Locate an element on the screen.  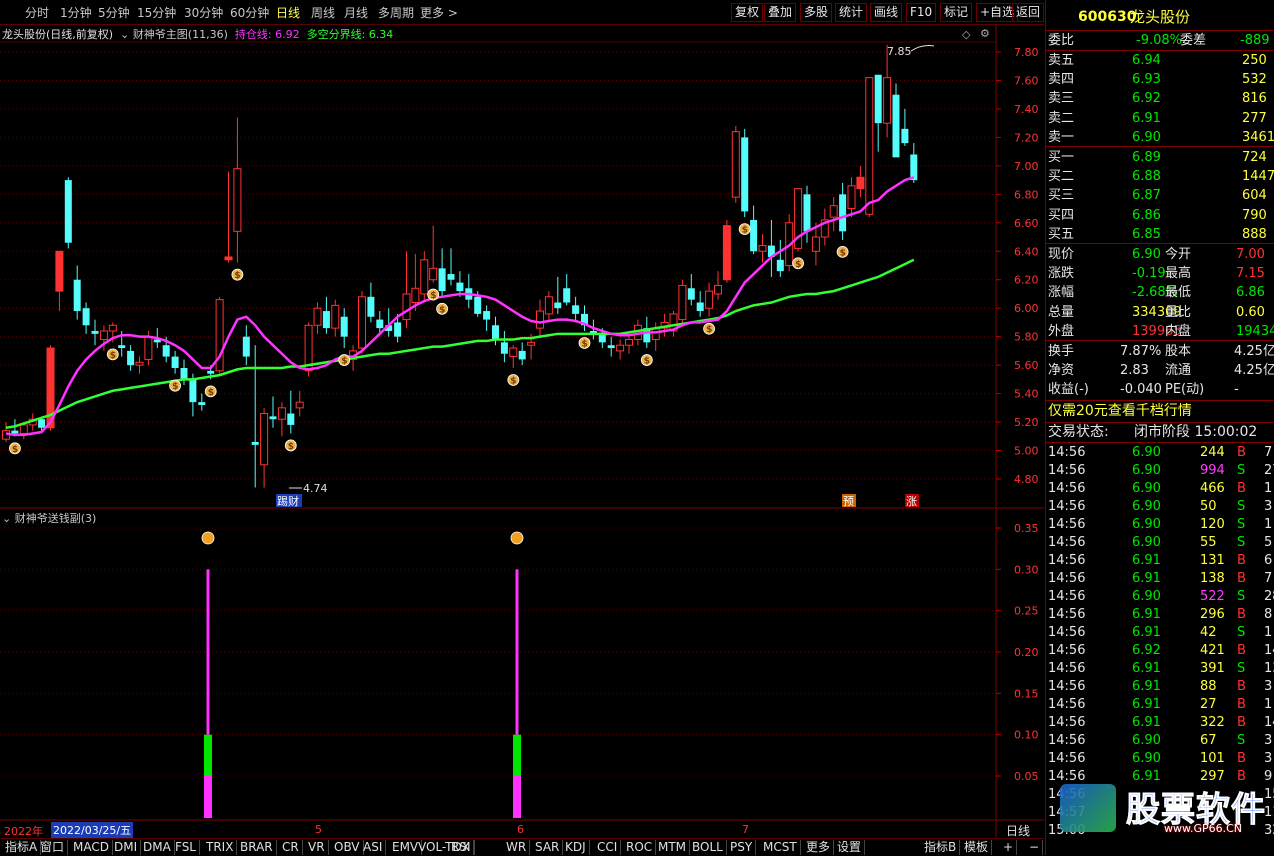
indicator-tab: PSY is located at coordinates (742, 847).